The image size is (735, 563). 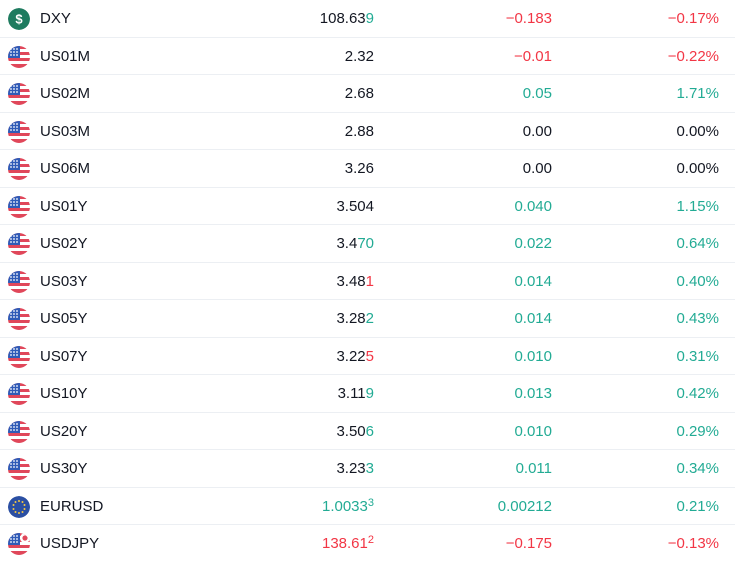 I want to click on watchlist-row: EURUSD 1.00333 0.00212 0.21%, so click(x=367, y=507).